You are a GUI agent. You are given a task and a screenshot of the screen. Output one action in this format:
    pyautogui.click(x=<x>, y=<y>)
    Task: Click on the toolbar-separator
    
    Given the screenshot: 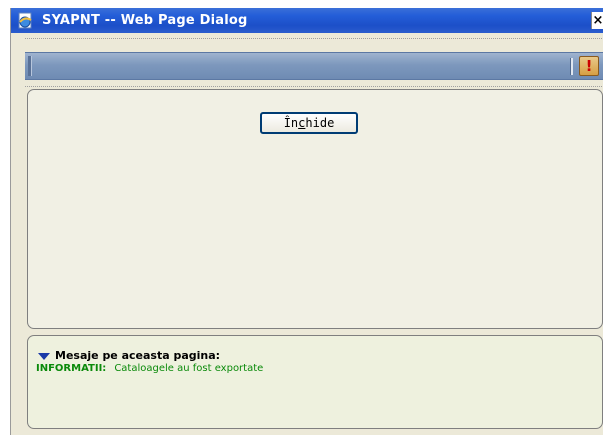 What is the action you would take?
    pyautogui.click(x=571, y=66)
    